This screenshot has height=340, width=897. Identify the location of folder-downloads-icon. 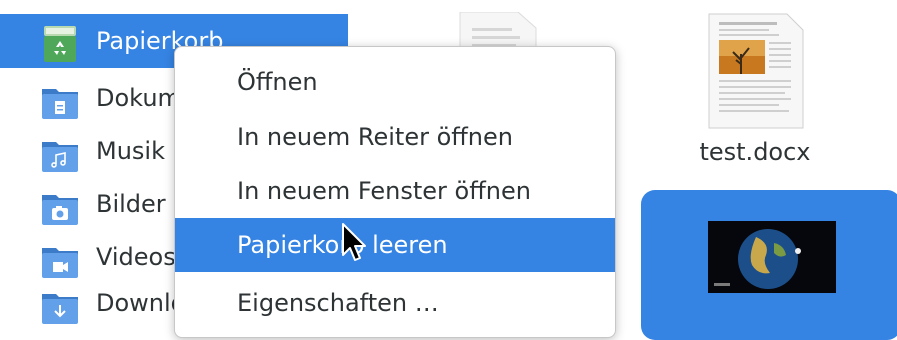
(60, 309).